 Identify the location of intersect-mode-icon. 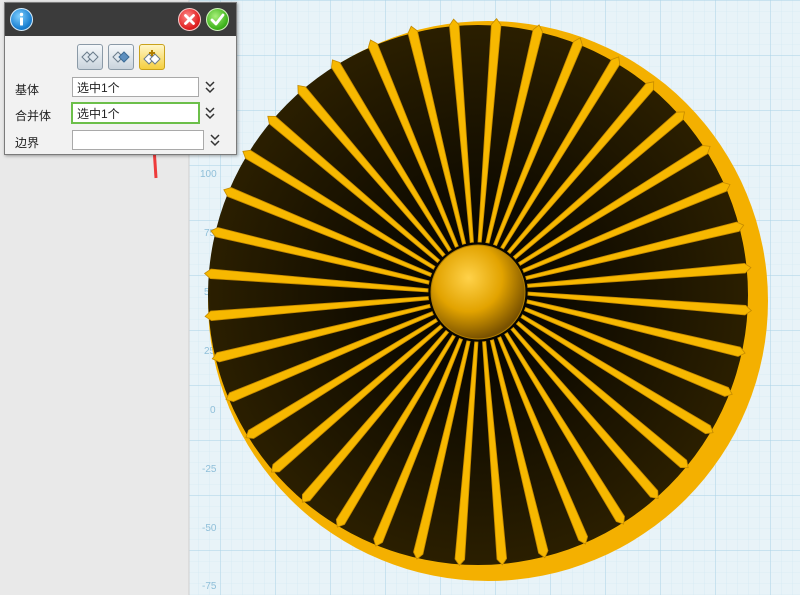
(121, 57).